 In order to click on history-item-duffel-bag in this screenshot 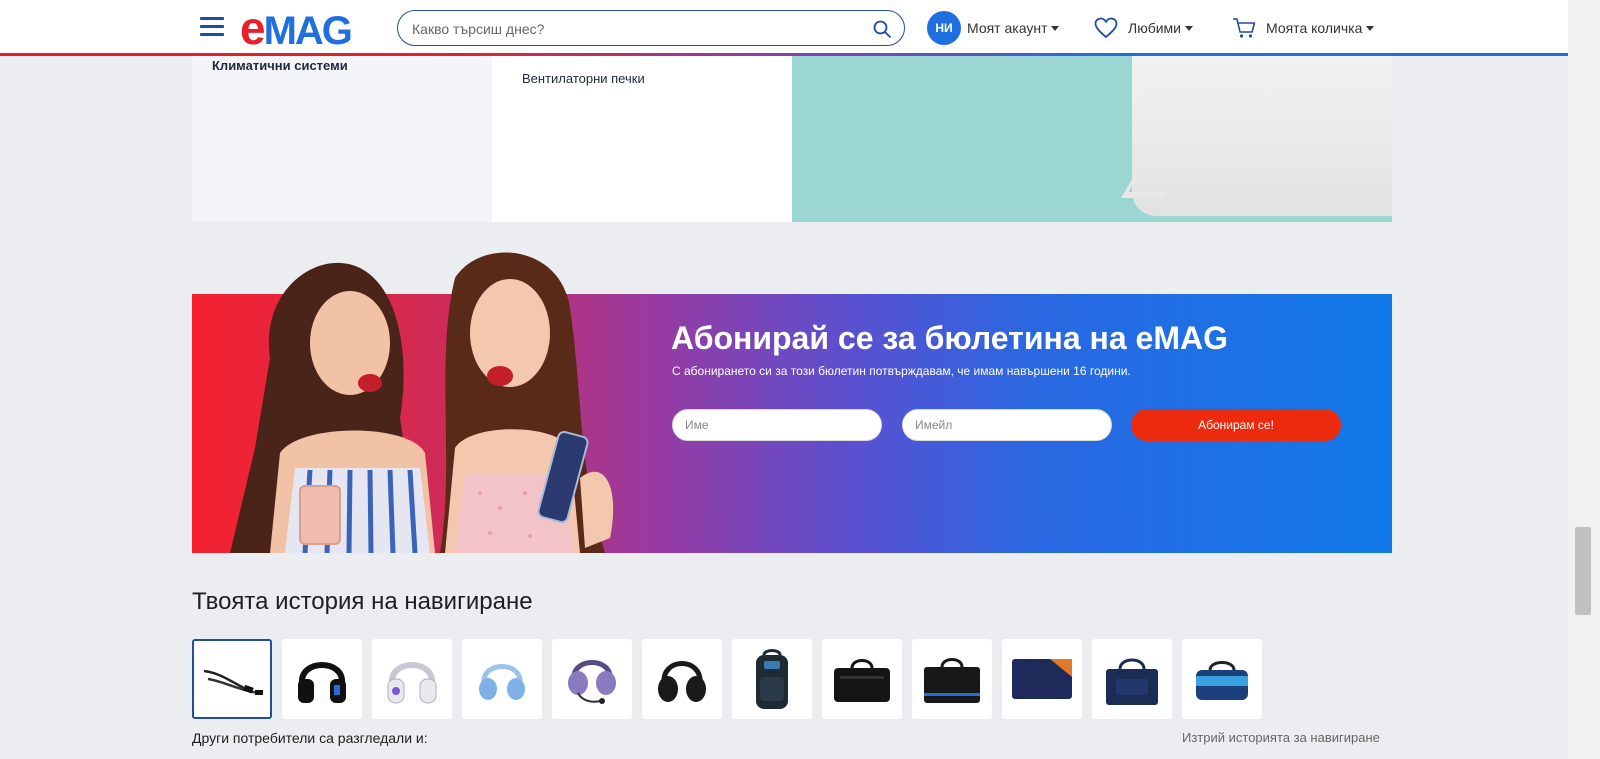, I will do `click(1222, 679)`.